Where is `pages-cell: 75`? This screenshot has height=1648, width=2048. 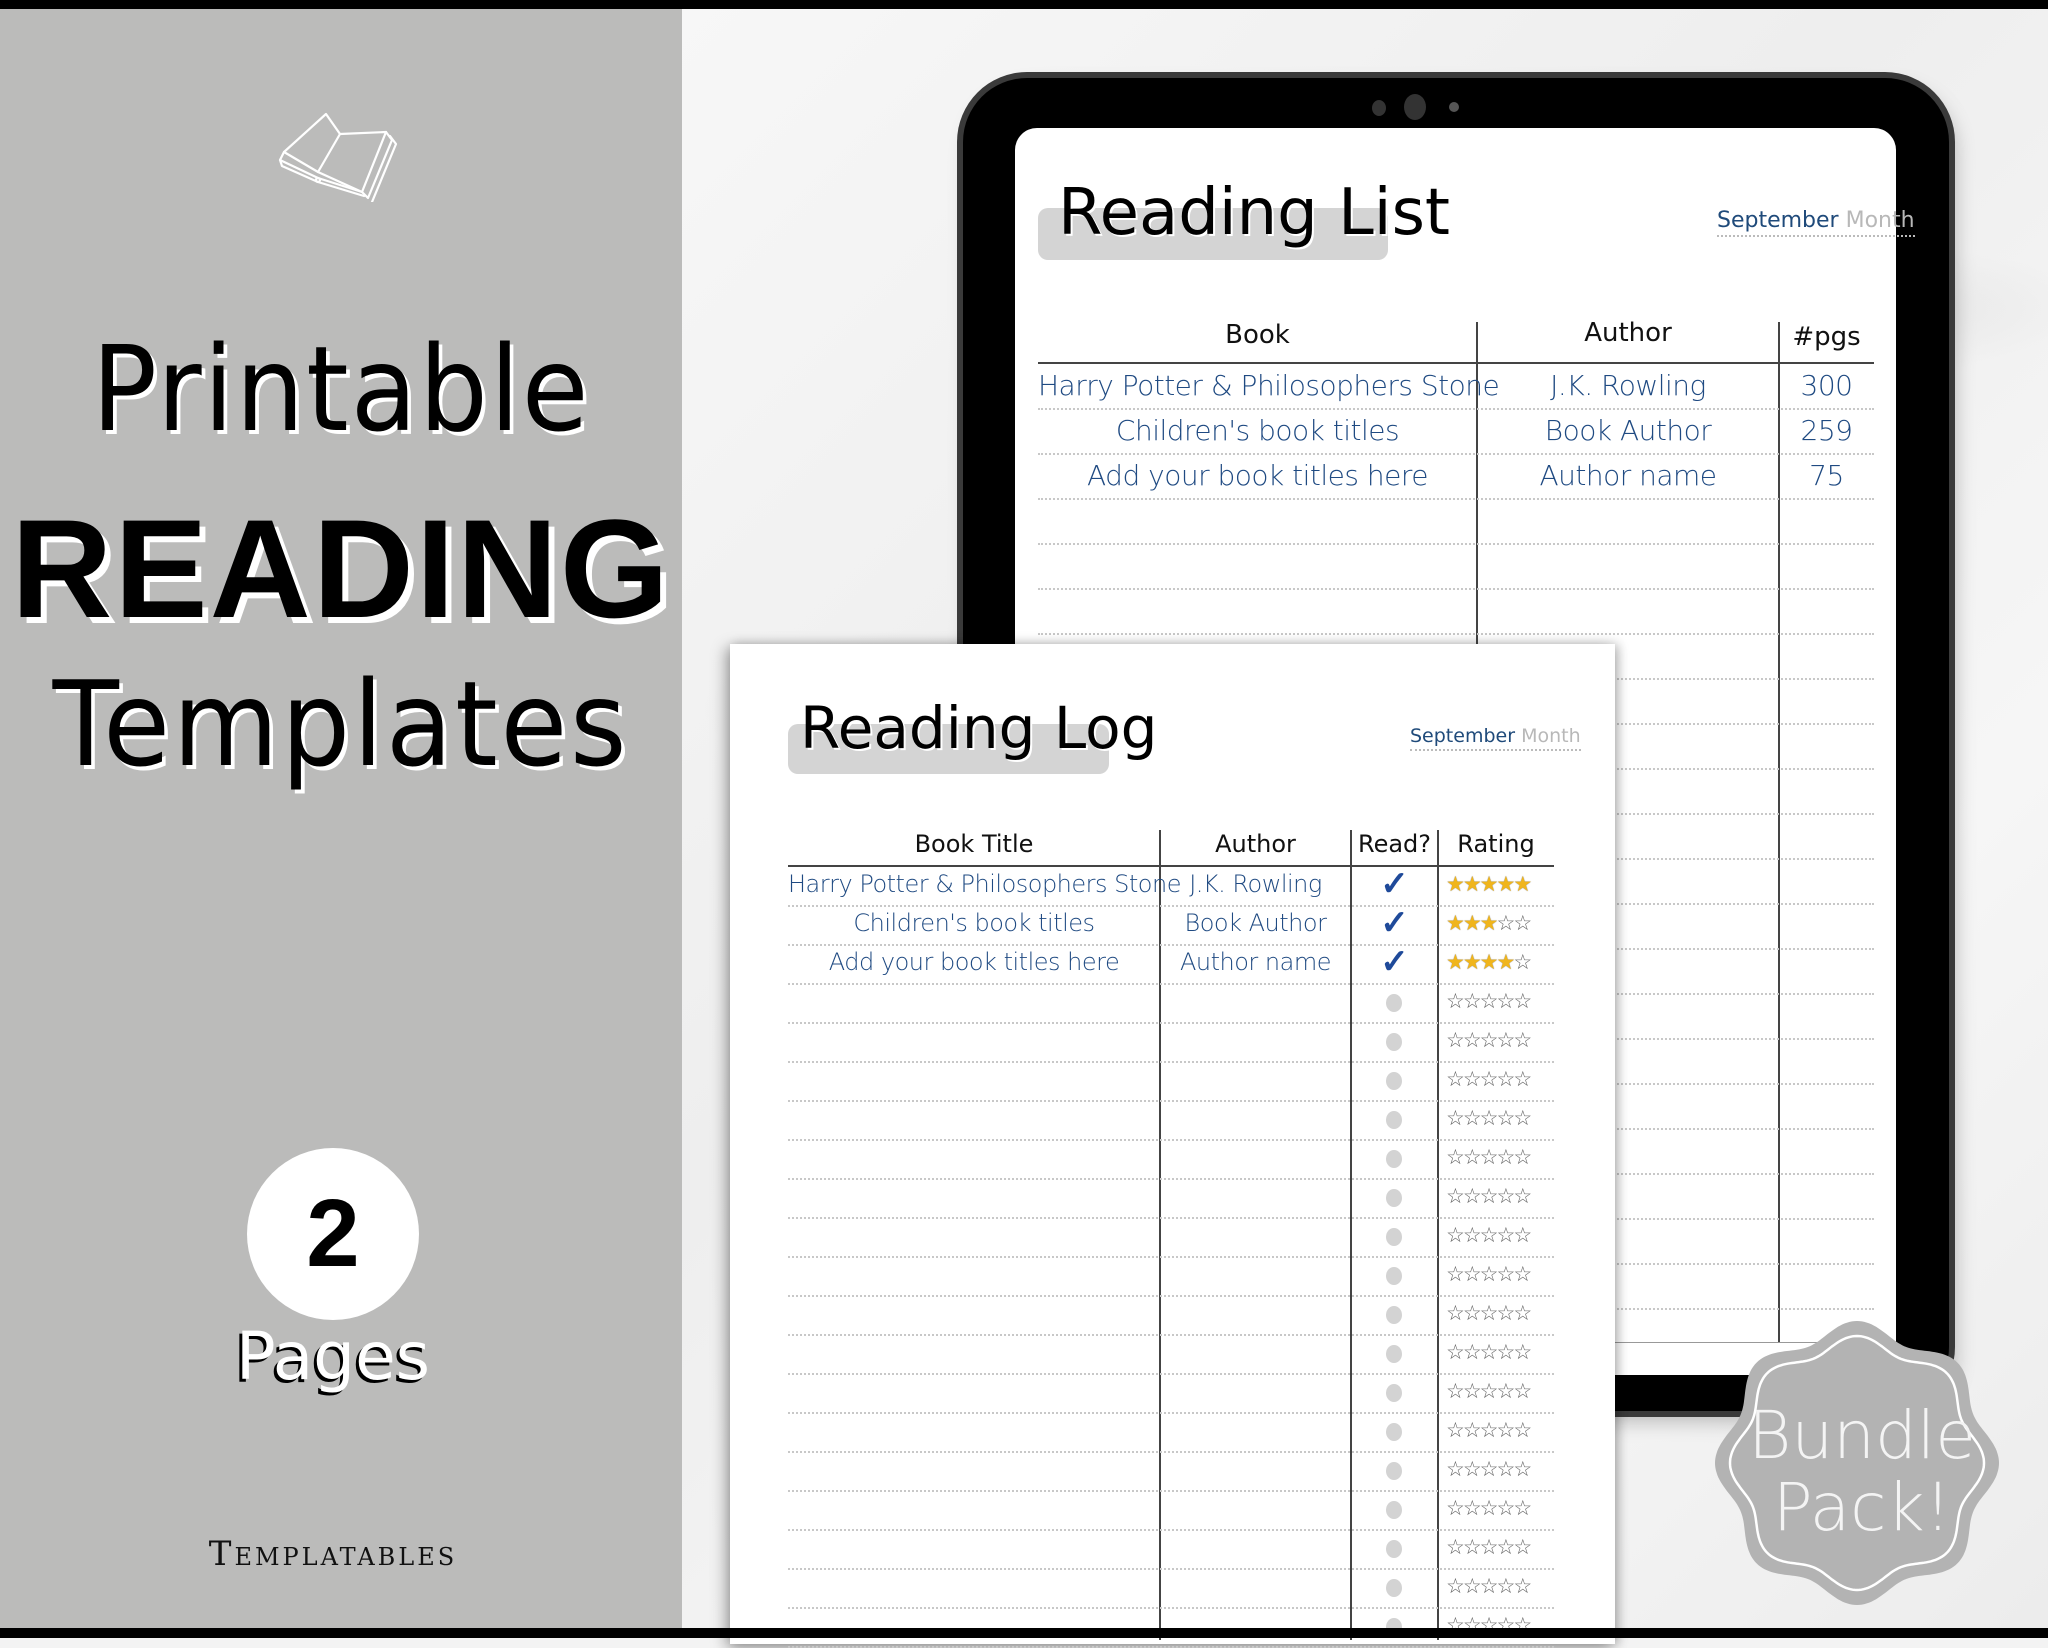 pages-cell: 75 is located at coordinates (1826, 475).